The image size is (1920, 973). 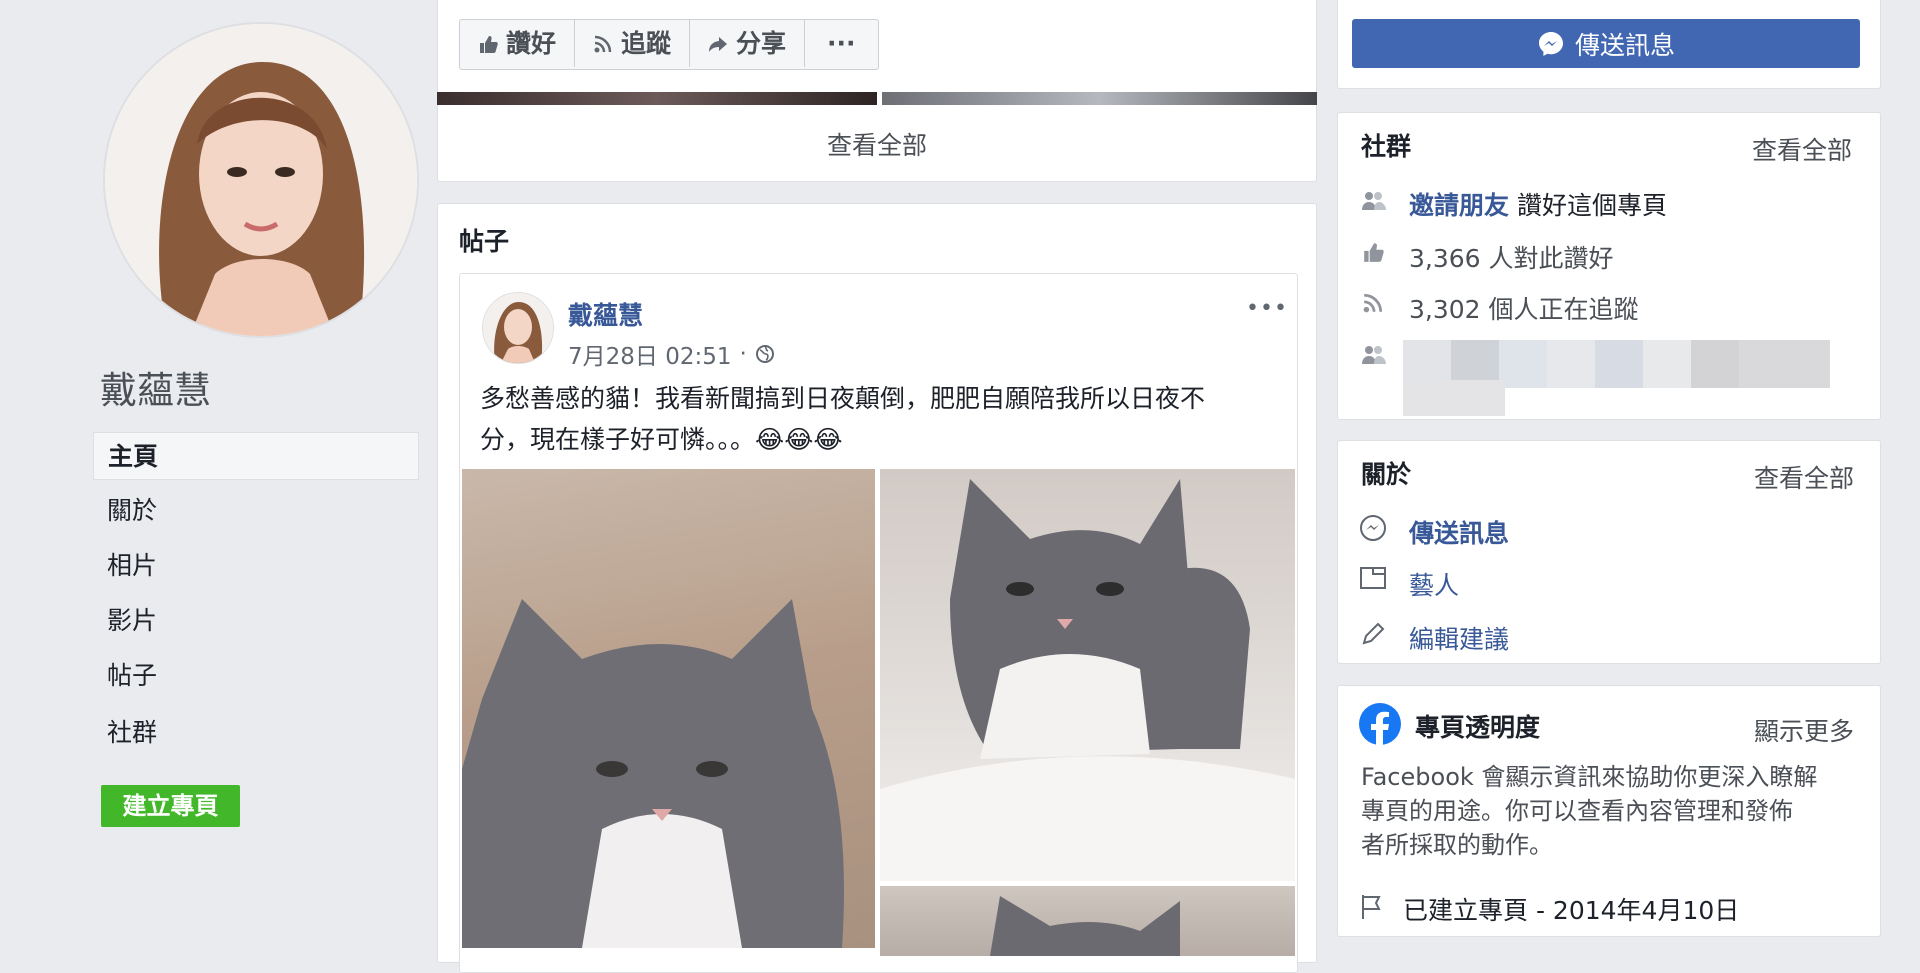 I want to click on follow-label: 追蹤, so click(x=646, y=43).